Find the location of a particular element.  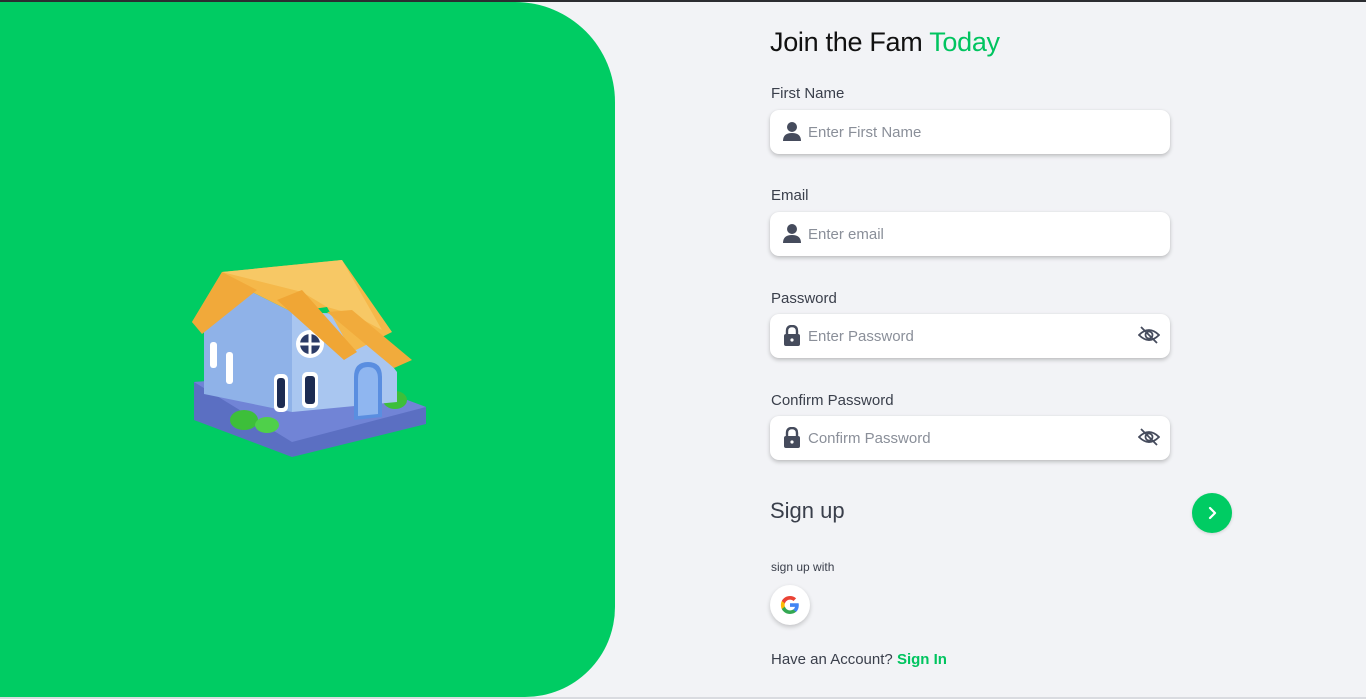

confirm-password-label: Confirm Password is located at coordinates (832, 400).